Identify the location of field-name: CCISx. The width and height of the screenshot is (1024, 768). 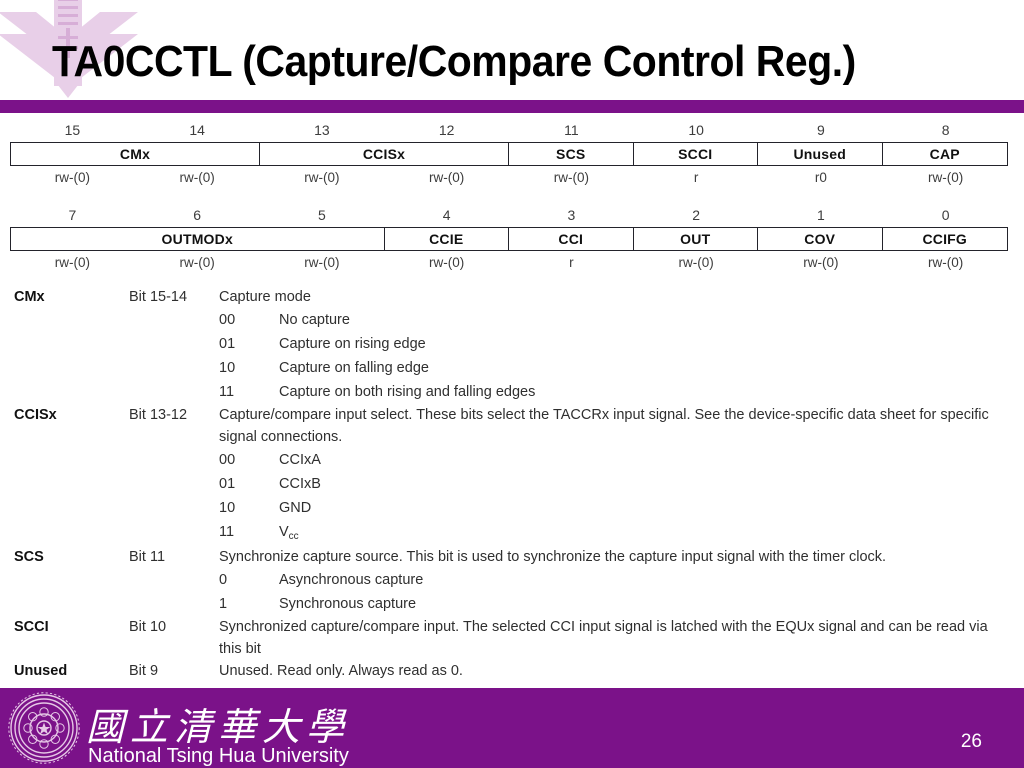
(35, 415).